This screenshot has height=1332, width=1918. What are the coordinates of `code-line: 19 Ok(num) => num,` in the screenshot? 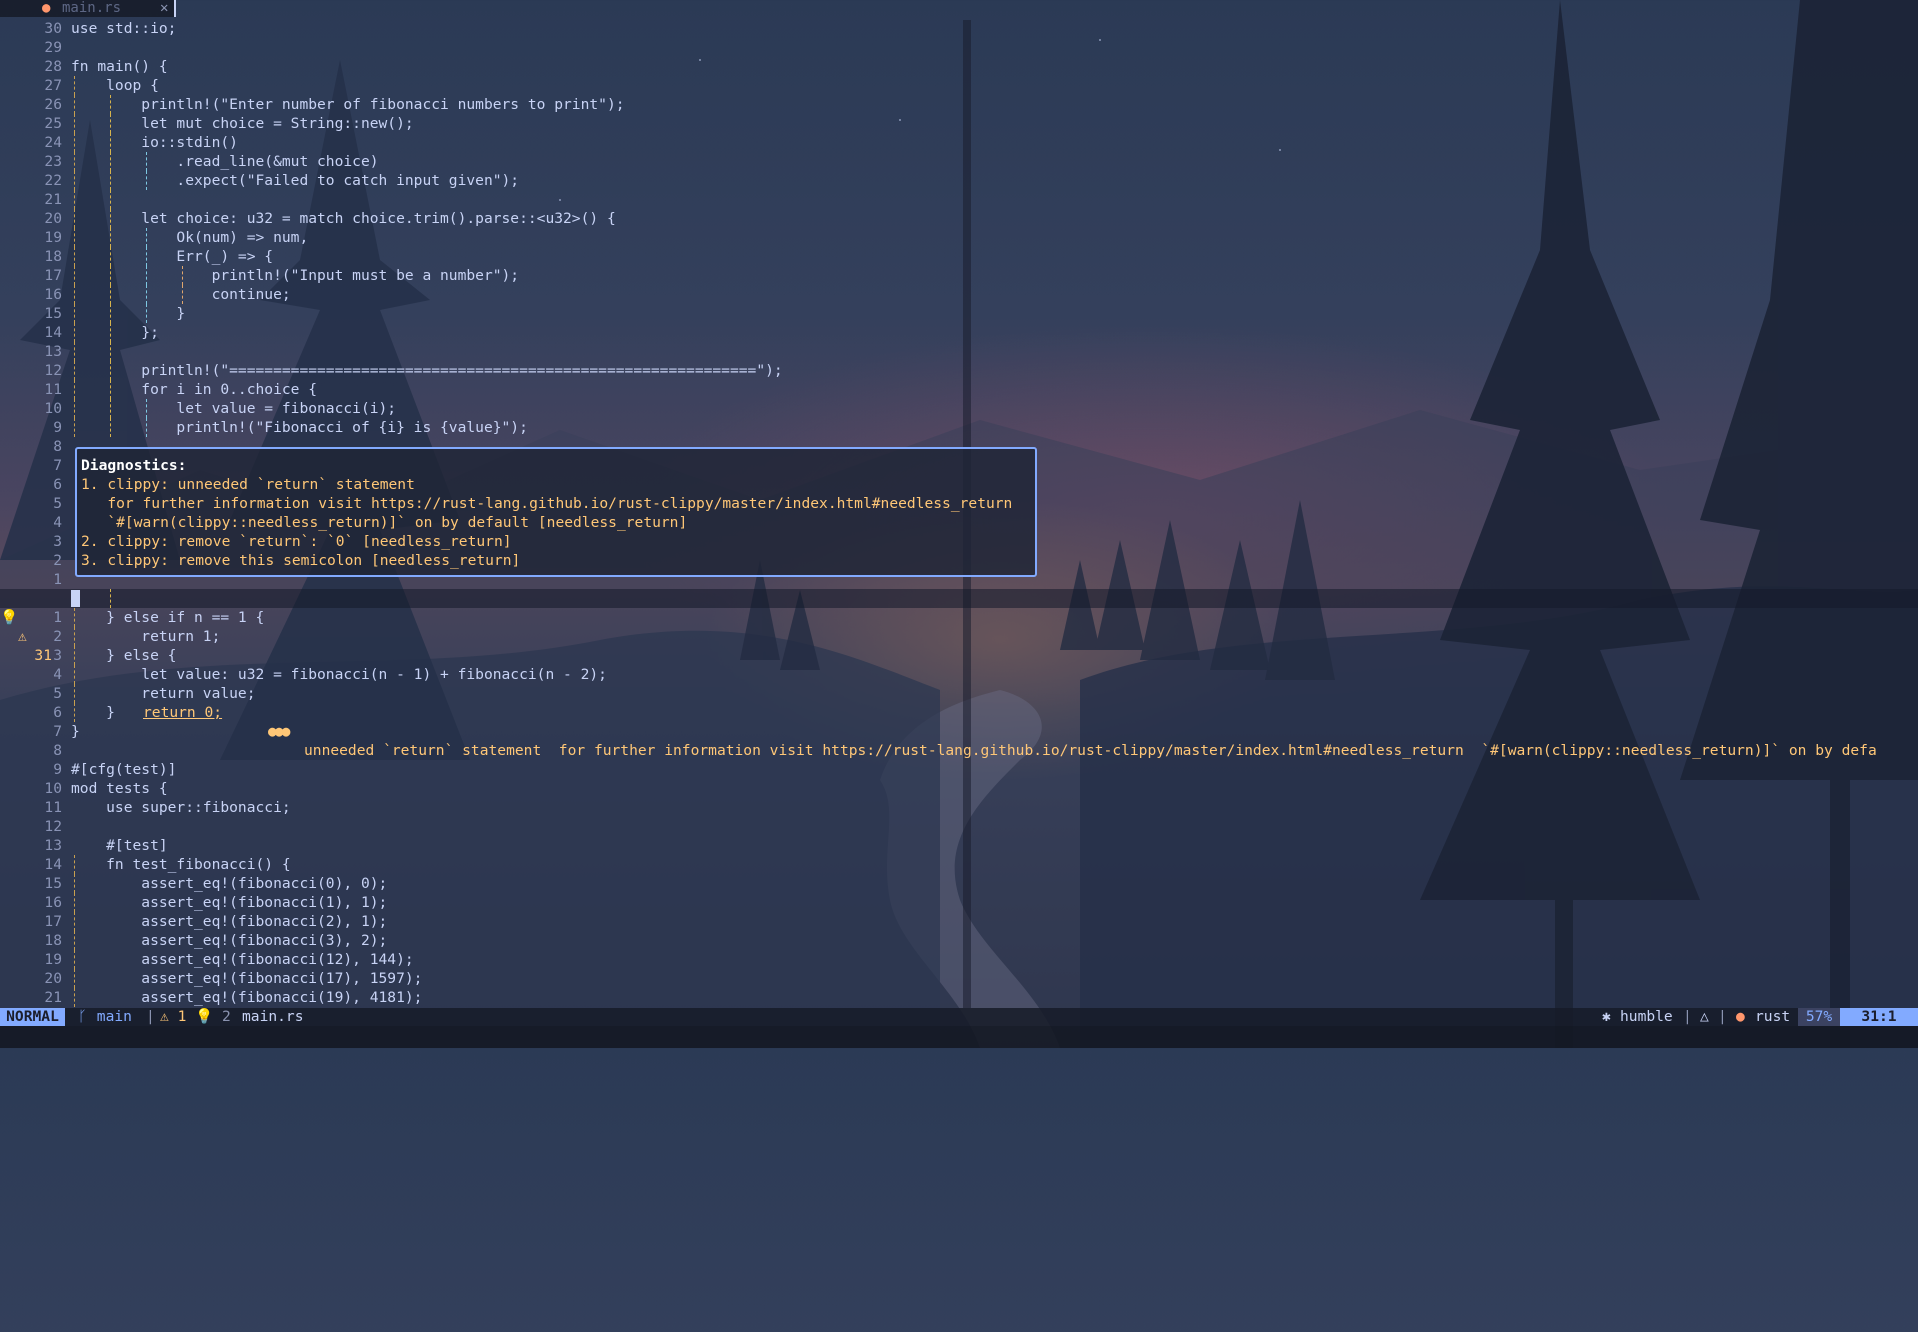 It's located at (959, 237).